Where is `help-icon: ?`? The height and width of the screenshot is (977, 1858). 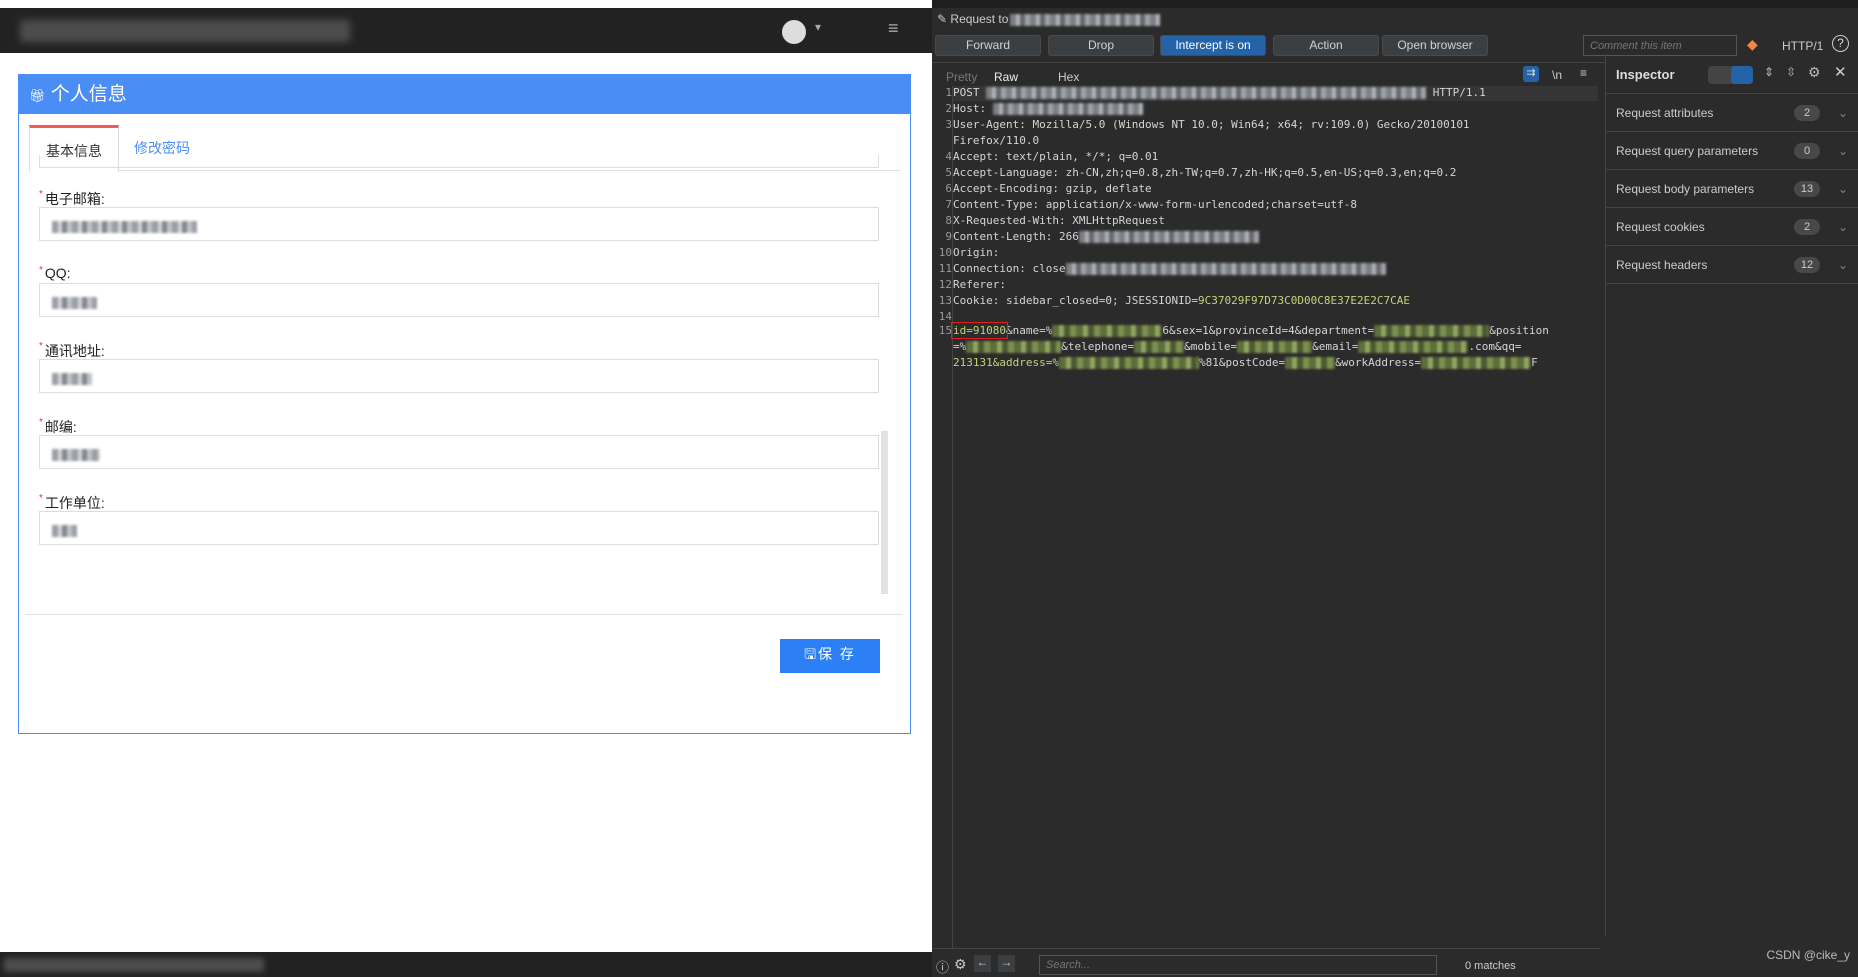 help-icon: ? is located at coordinates (1840, 43).